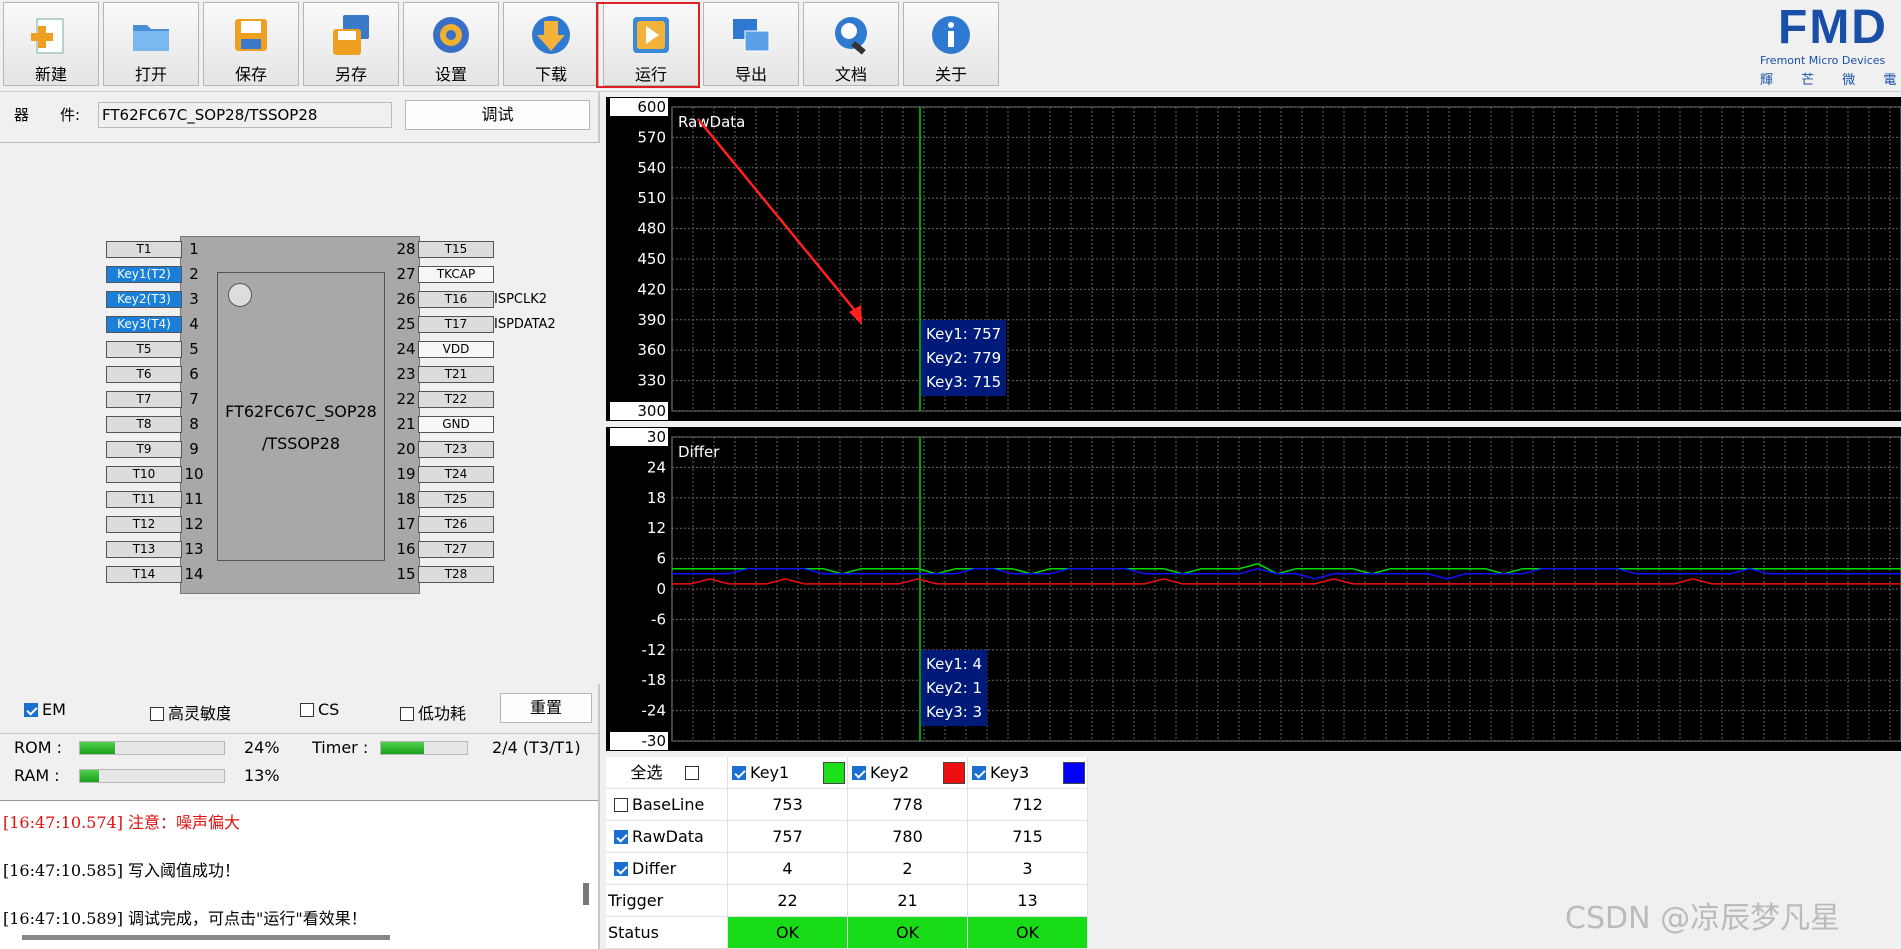  I want to click on pin-right-28: T15, so click(456, 249).